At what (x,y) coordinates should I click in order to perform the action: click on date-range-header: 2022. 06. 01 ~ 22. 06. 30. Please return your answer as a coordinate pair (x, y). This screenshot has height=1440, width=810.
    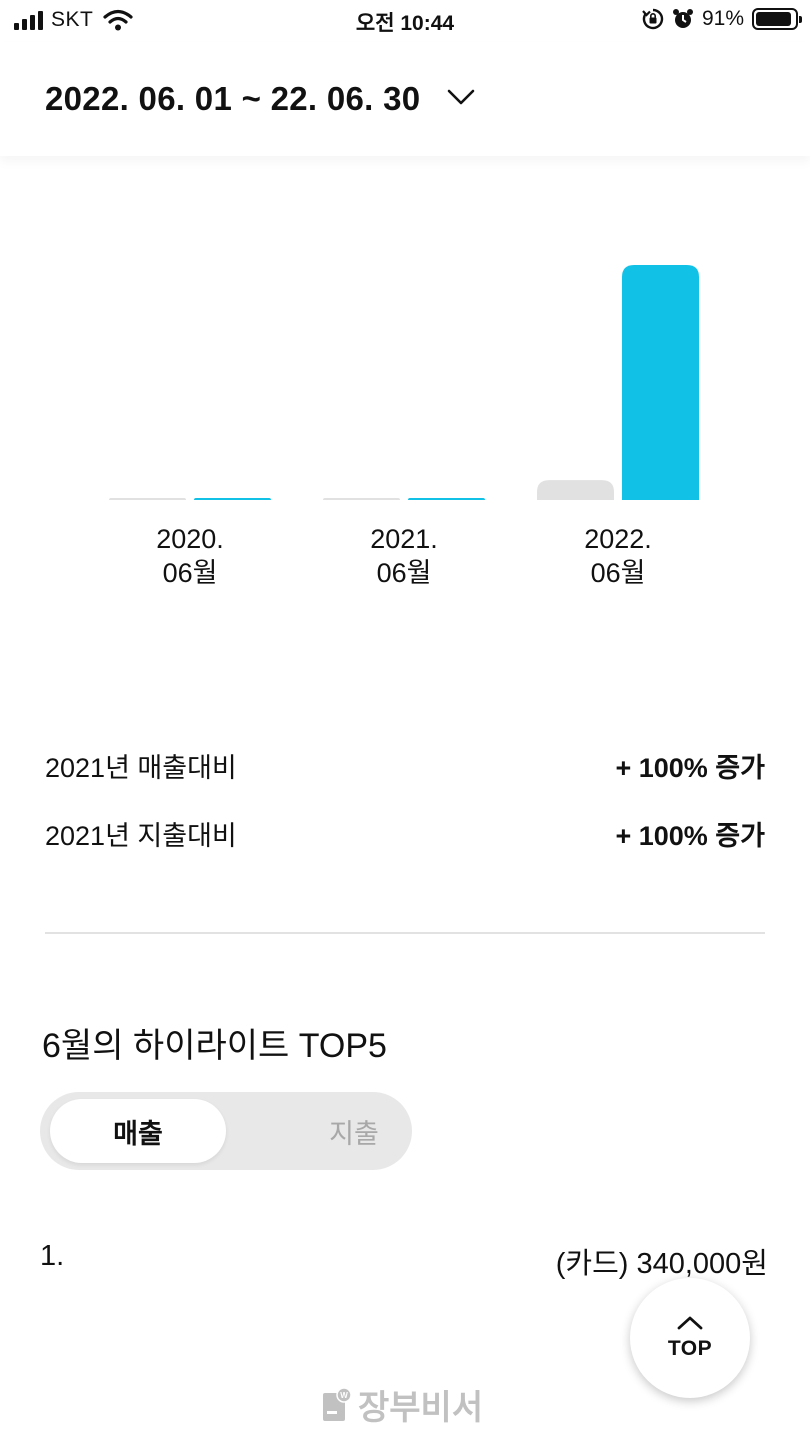
    Looking at the image, I should click on (405, 99).